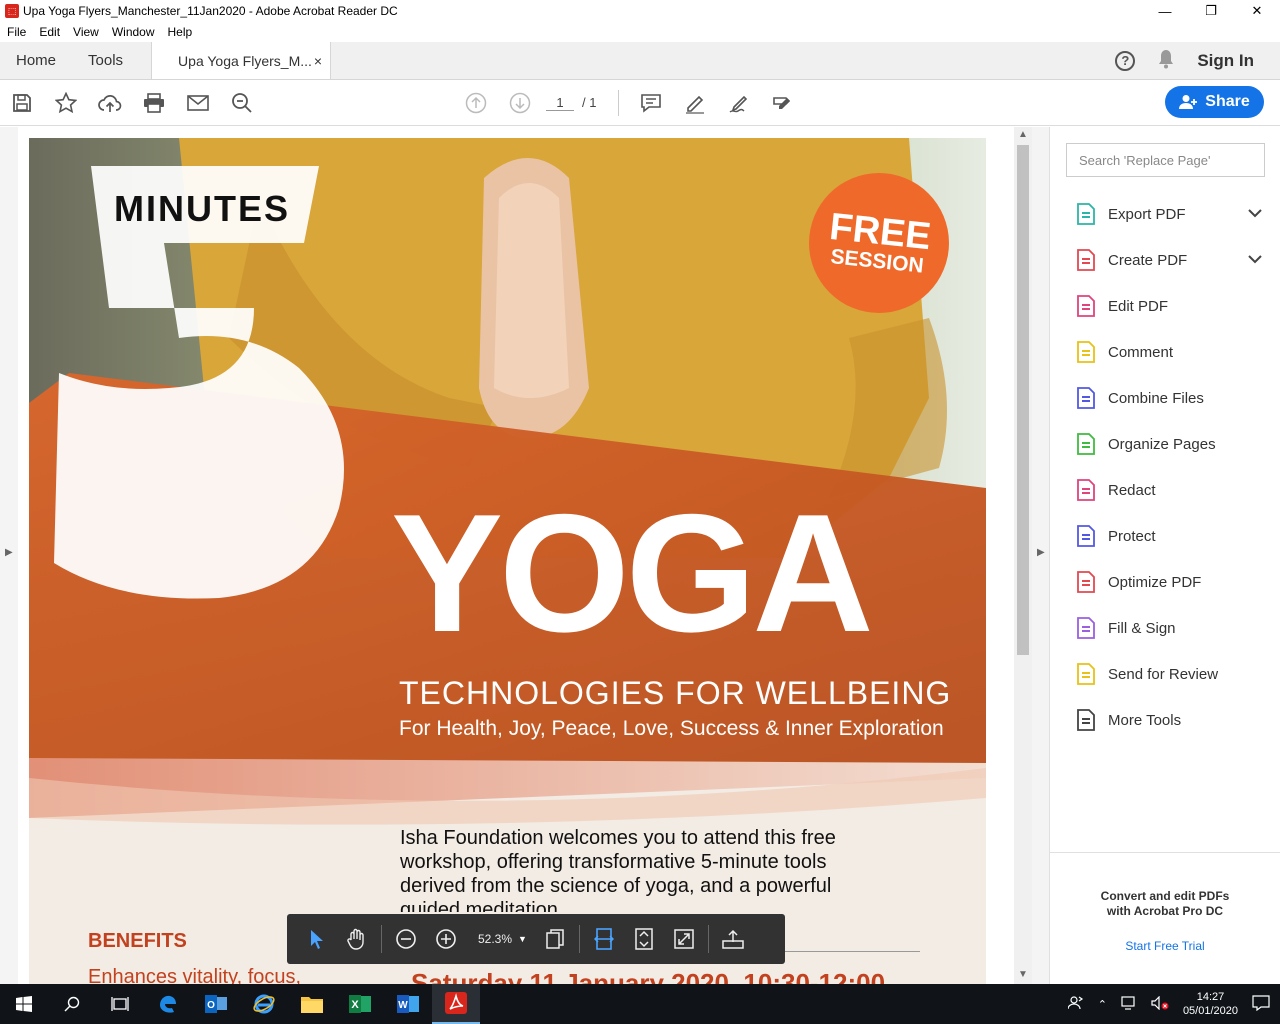  I want to click on page-down-icon, so click(520, 103).